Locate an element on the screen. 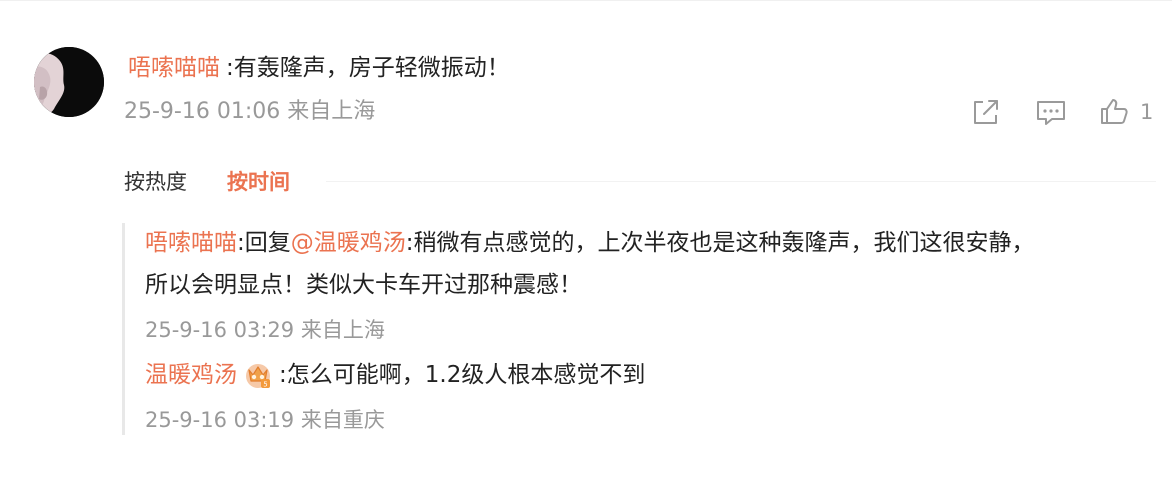 The width and height of the screenshot is (1172, 488). reply-username: 温暖鸡汤 is located at coordinates (191, 375).